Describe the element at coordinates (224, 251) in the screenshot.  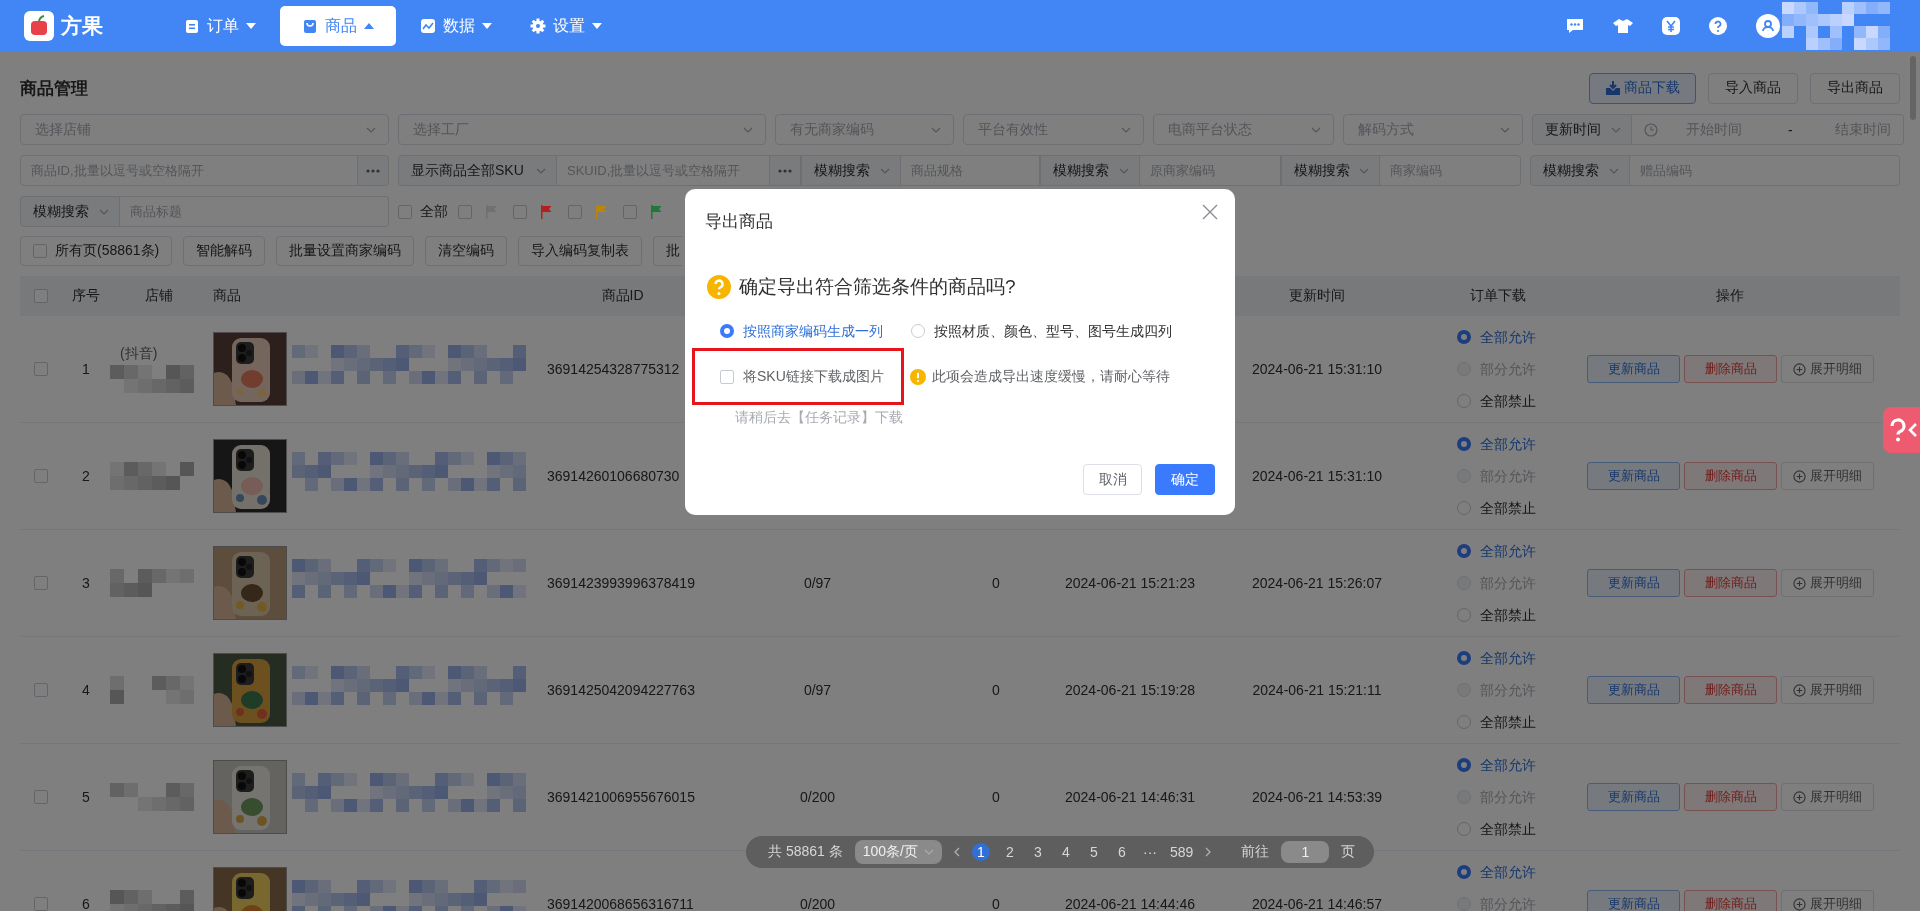
I see `toolbar-button: 智能解码` at that location.